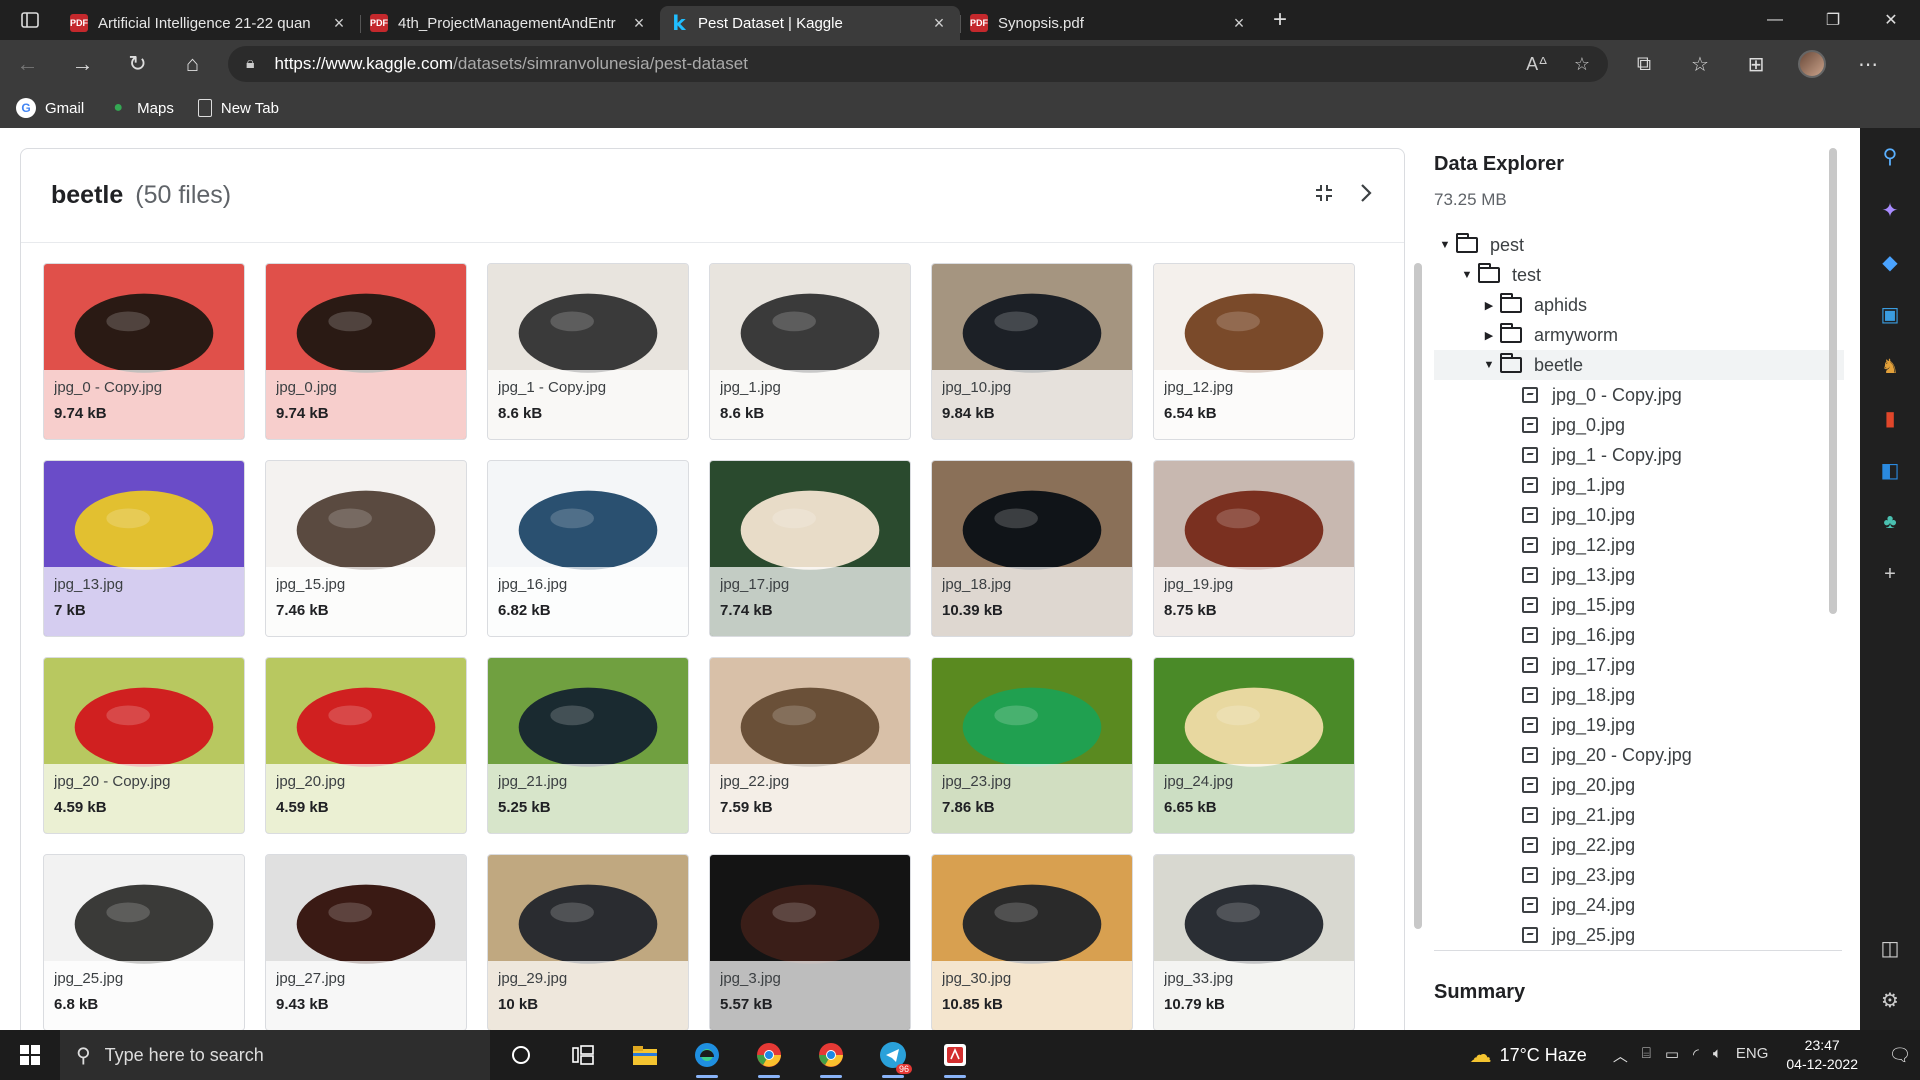  I want to click on task-view-icon, so click(583, 1055).